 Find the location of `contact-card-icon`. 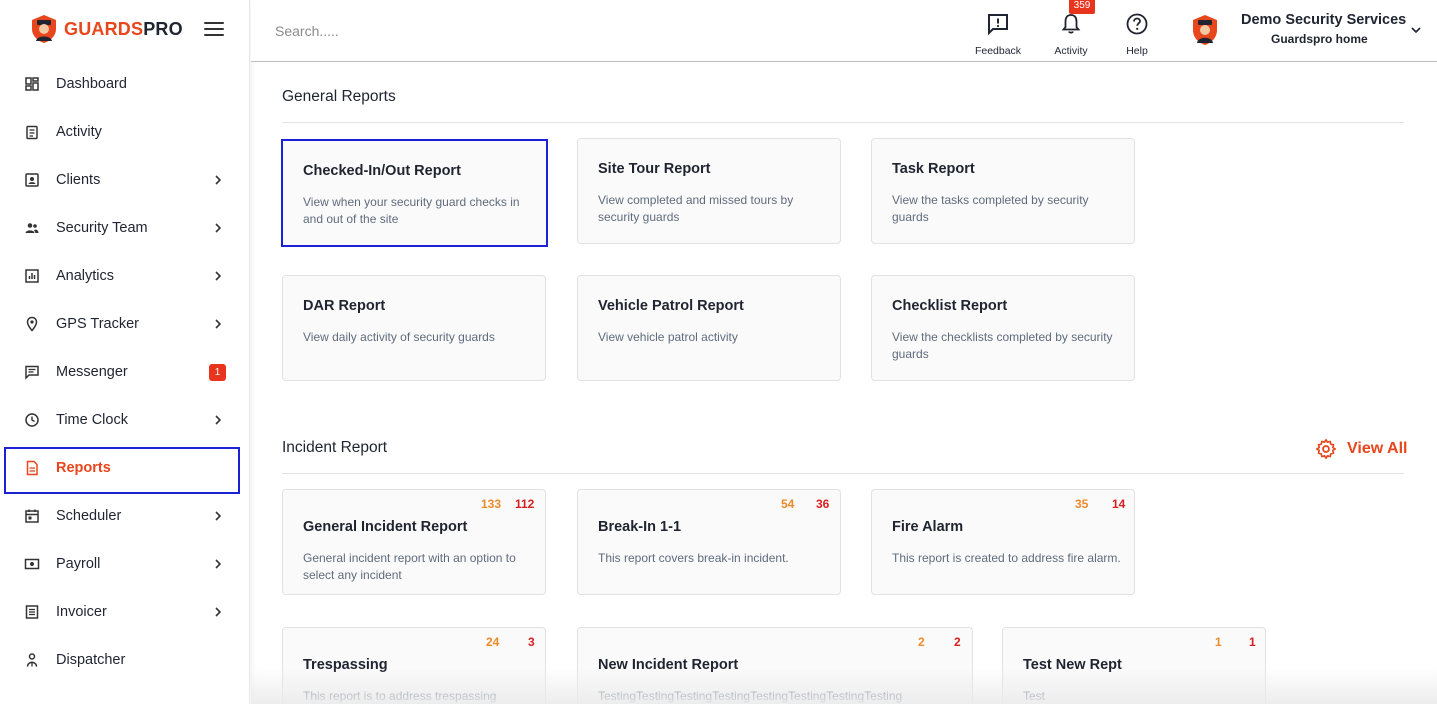

contact-card-icon is located at coordinates (32, 180).